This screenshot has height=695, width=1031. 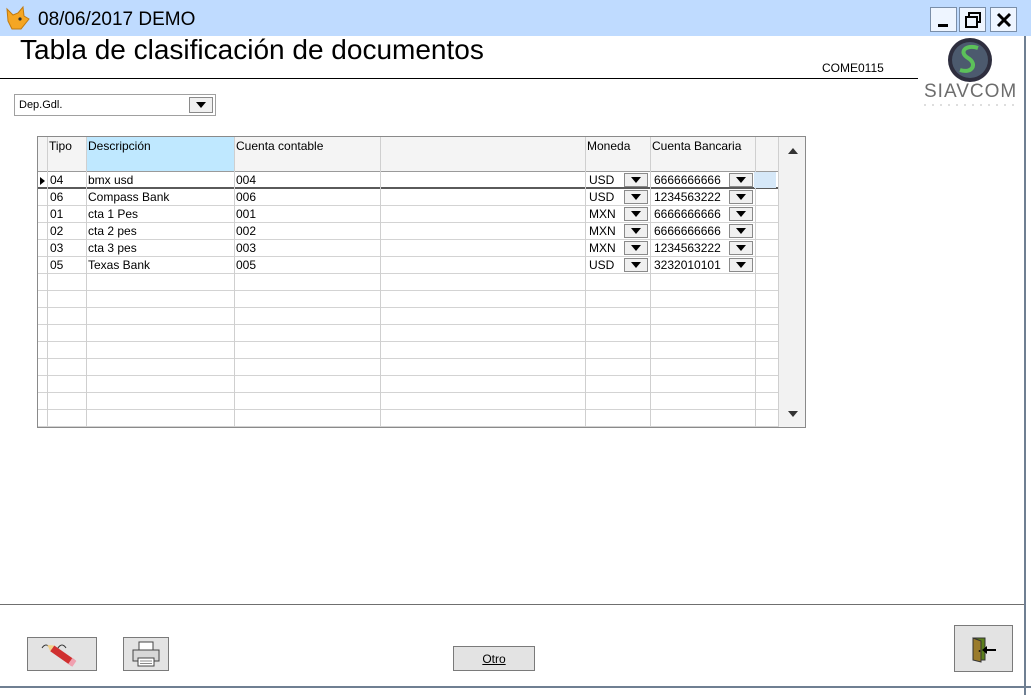 I want to click on page-title: Tabla de clasificación de documentos, so click(x=252, y=49).